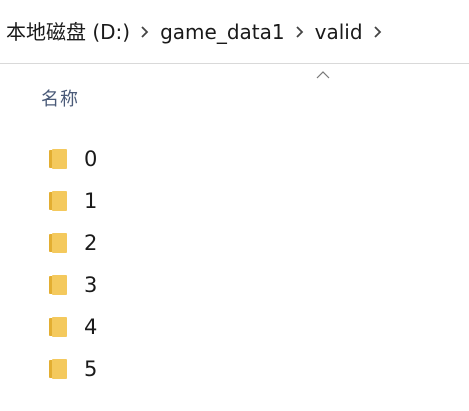 This screenshot has width=469, height=411. Describe the element at coordinates (339, 32) in the screenshot. I see `breadcrumb-item-valid: valid` at that location.